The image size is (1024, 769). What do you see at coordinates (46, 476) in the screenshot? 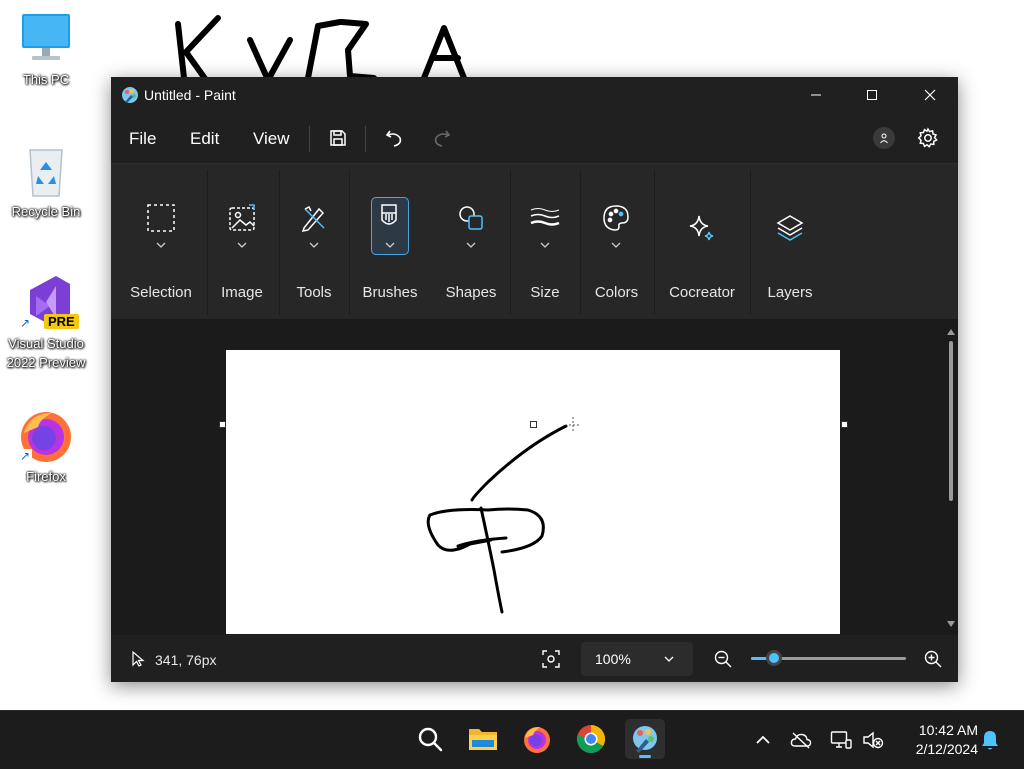
I see `desktop-icon-label: Firefox` at bounding box center [46, 476].